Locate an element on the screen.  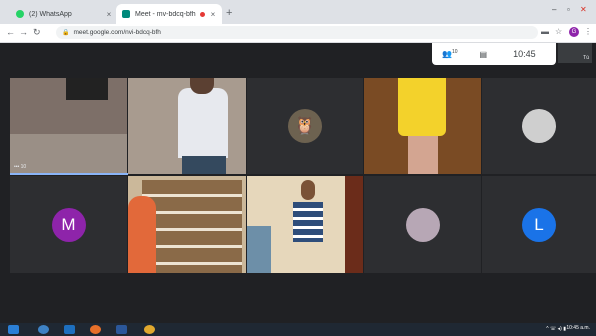
people-icon: 👥10 is located at coordinates (450, 54).